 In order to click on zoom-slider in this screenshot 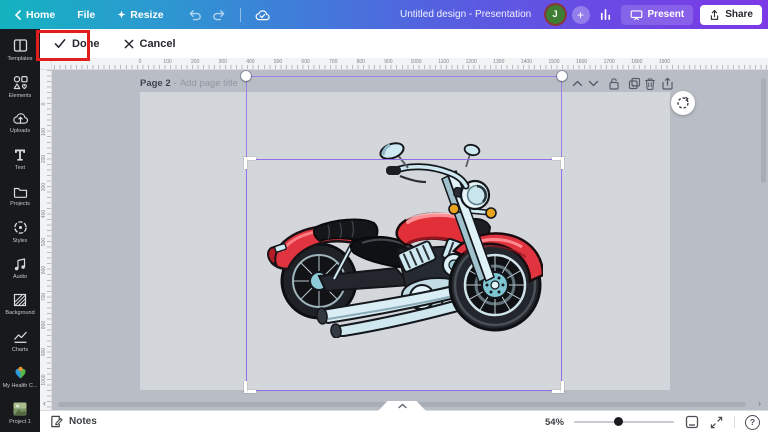, I will do `click(624, 422)`.